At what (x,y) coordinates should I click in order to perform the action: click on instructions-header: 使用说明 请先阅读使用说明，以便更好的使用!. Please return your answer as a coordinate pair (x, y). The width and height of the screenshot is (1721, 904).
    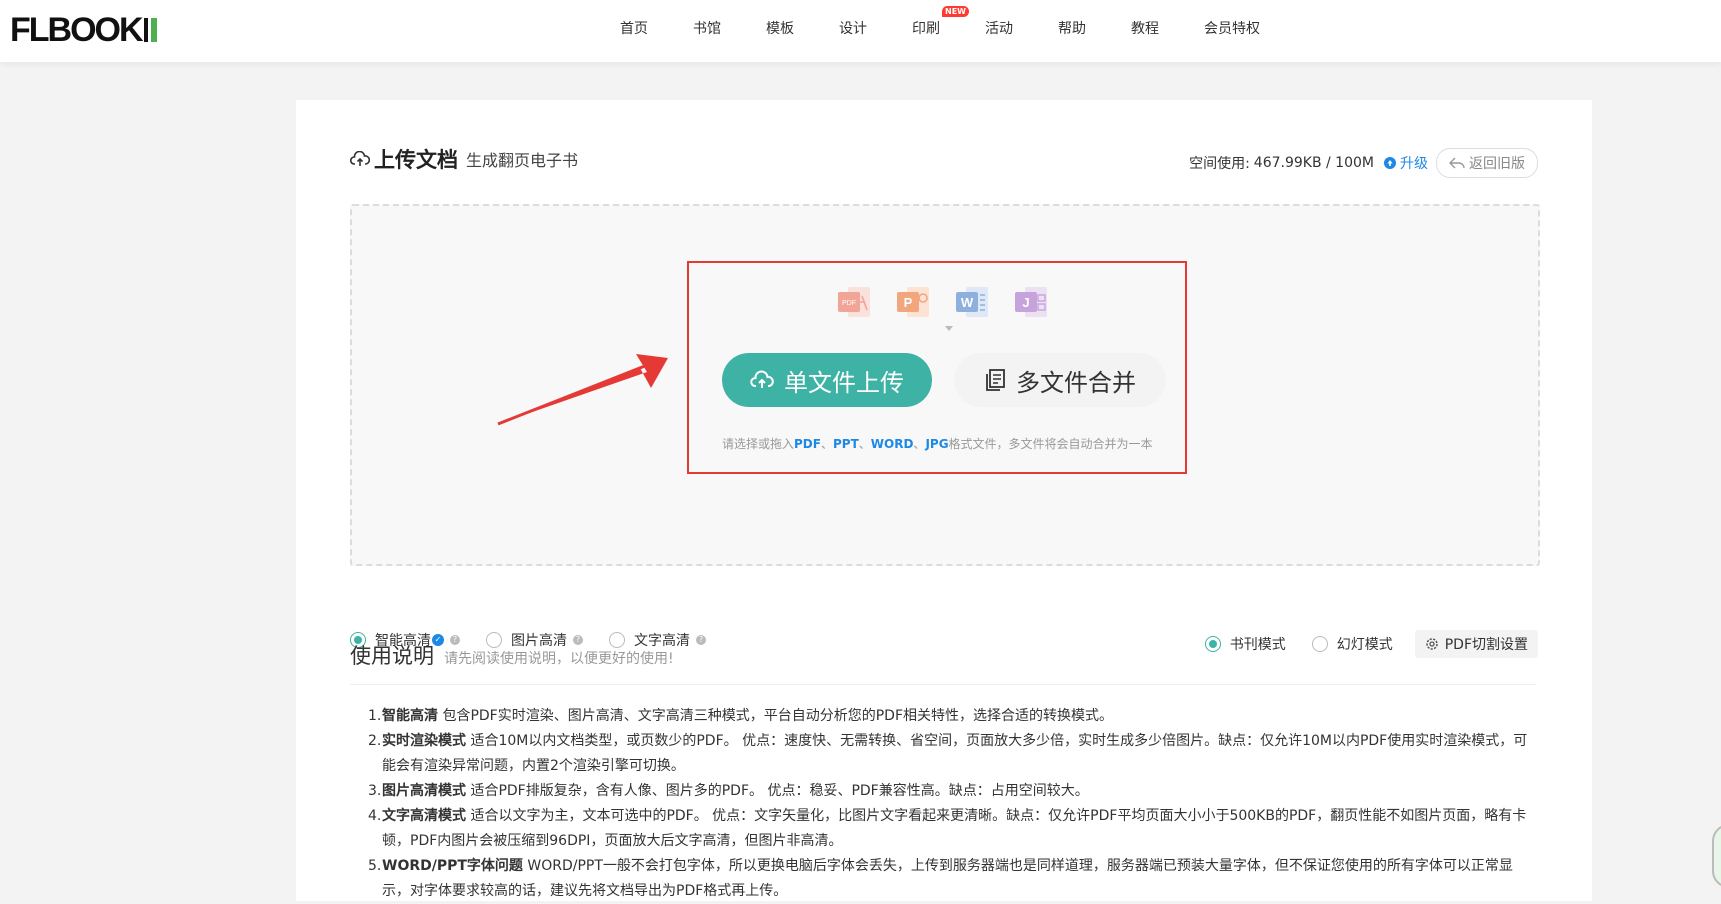
    Looking at the image, I should click on (943, 662).